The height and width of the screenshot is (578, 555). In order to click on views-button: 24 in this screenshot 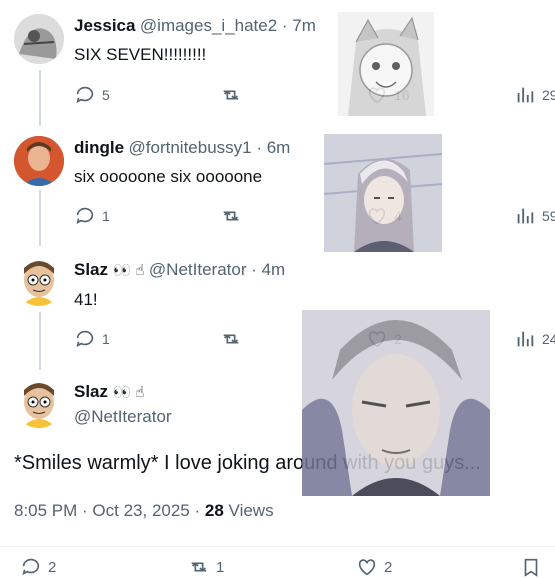, I will do `click(534, 339)`.